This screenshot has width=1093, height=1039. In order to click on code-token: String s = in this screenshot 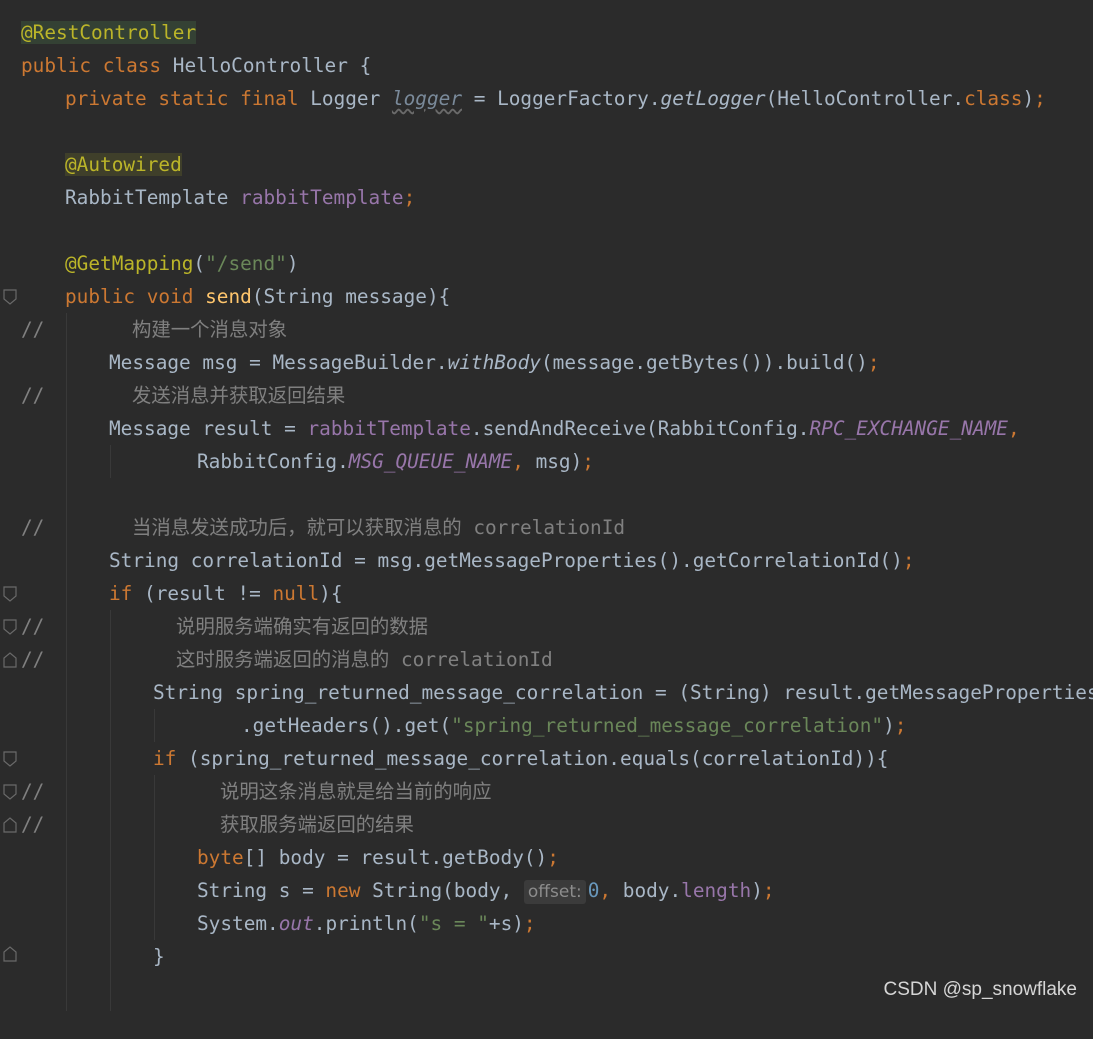, I will do `click(261, 890)`.